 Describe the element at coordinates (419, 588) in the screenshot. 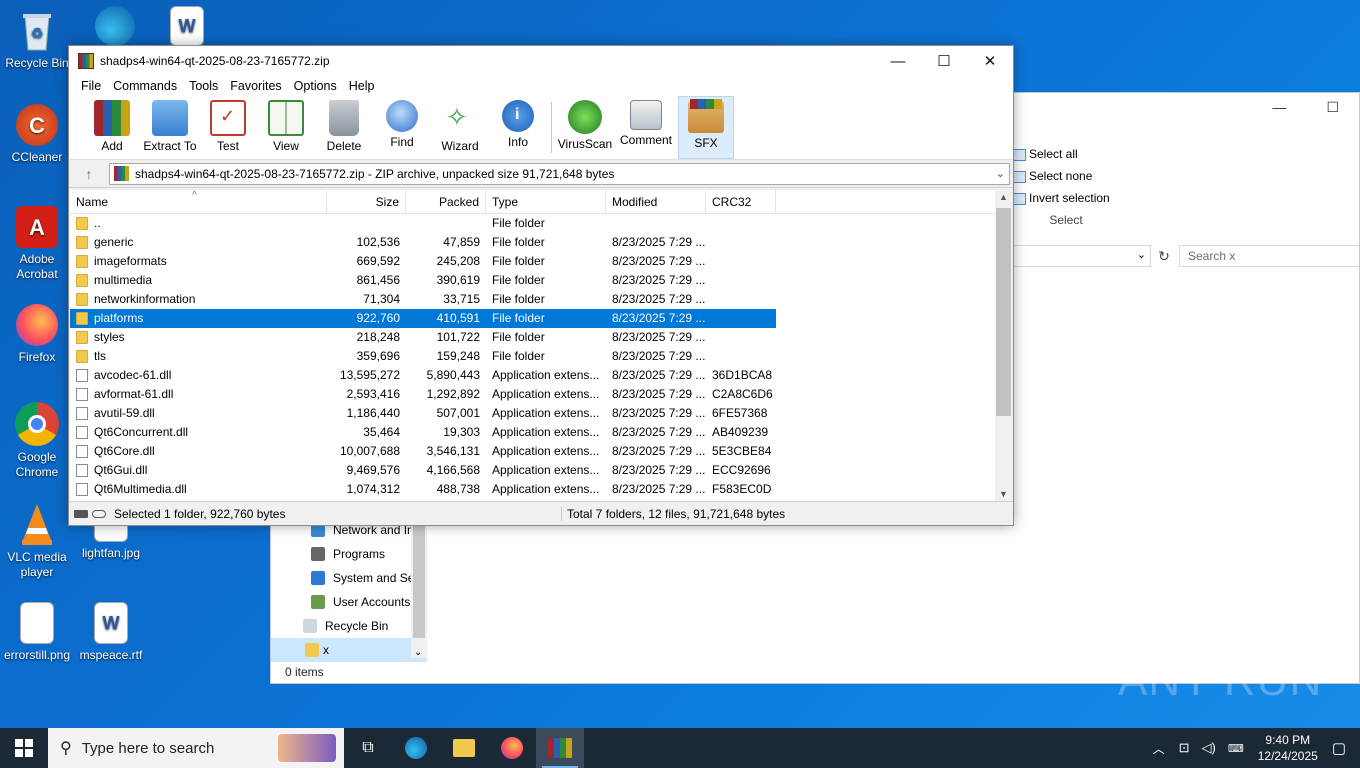

I see `explorer-nav-scrollbar: ⌄` at that location.